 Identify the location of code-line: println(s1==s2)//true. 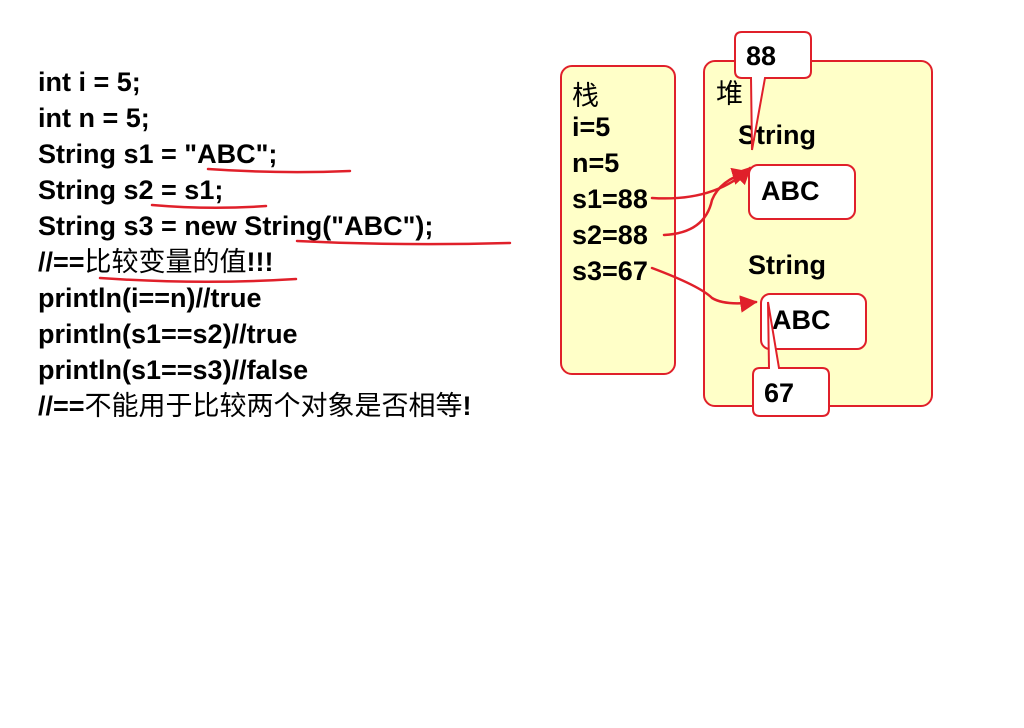
(168, 334).